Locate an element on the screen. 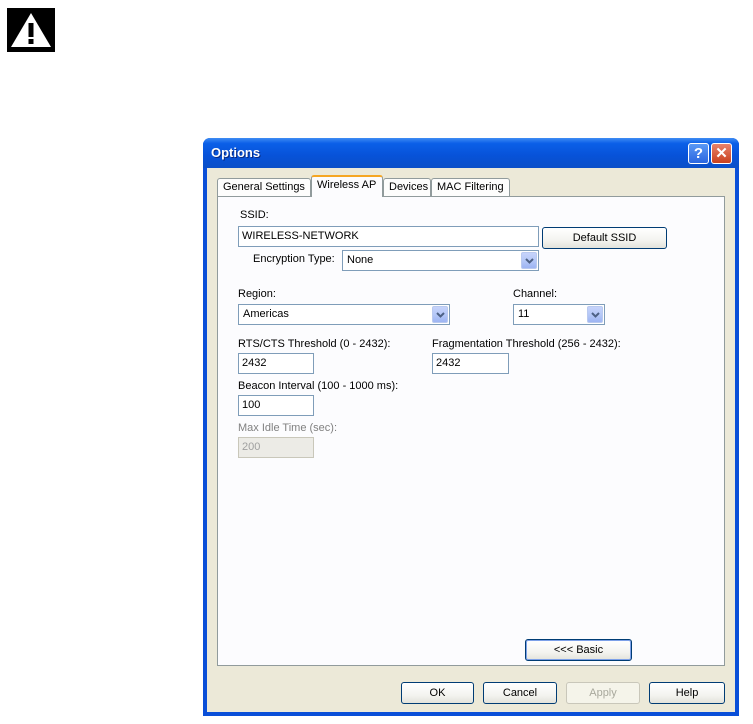  encryption-type-label: Encryption Type: is located at coordinates (294, 259).